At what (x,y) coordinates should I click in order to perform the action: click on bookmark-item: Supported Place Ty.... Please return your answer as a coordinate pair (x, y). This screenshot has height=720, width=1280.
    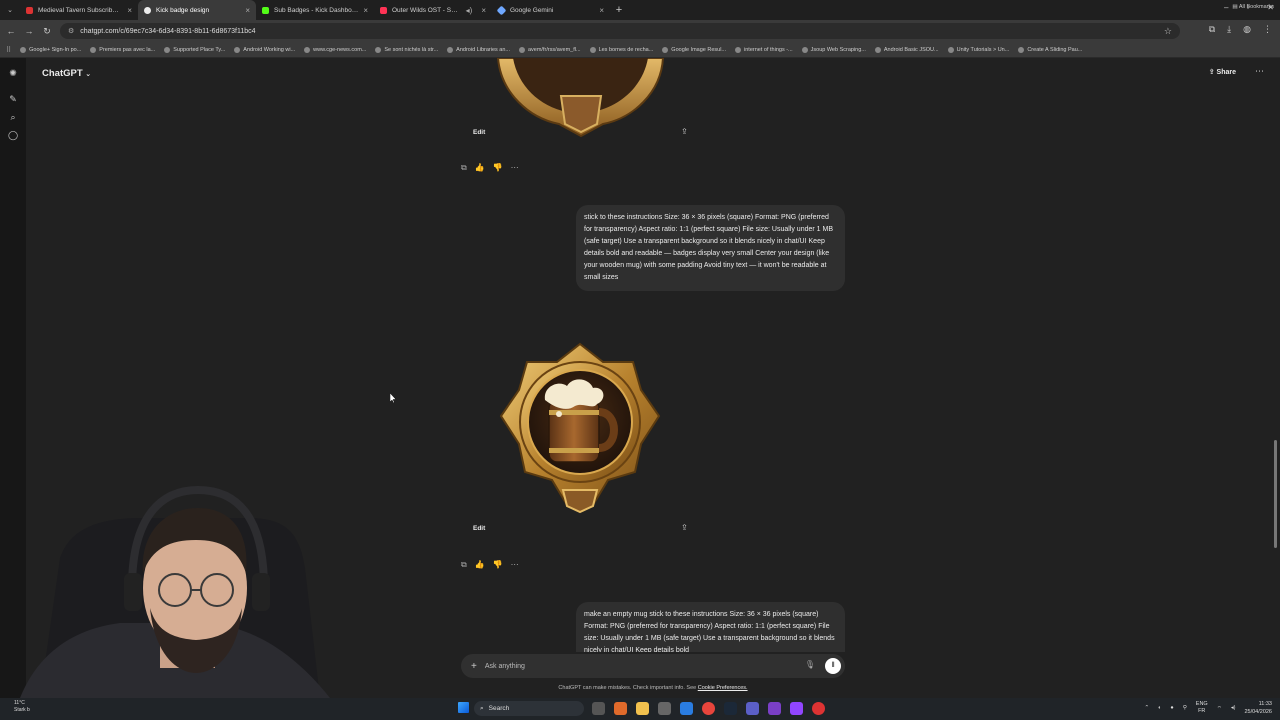
    Looking at the image, I should click on (194, 49).